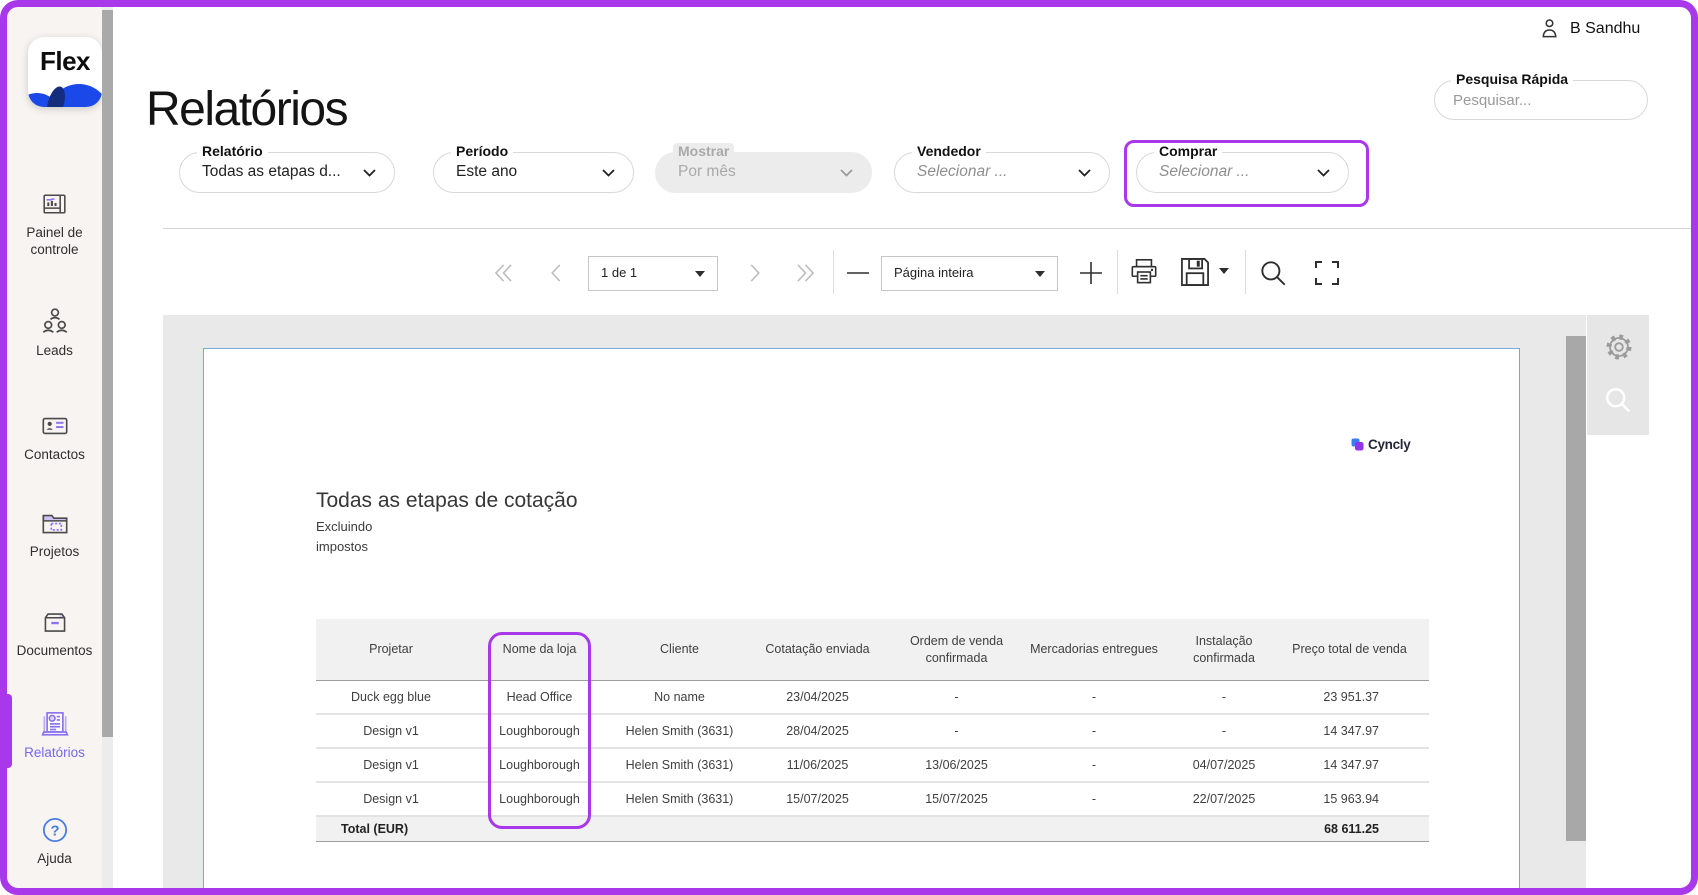 The height and width of the screenshot is (895, 1698). Describe the element at coordinates (817, 650) in the screenshot. I see `column-header: Cotatação enviada` at that location.